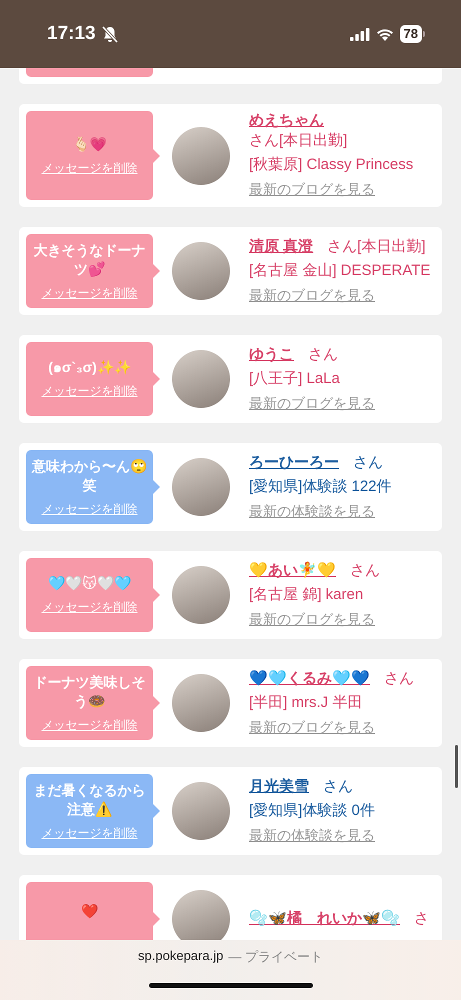  I want to click on wifi-icon, so click(385, 34).